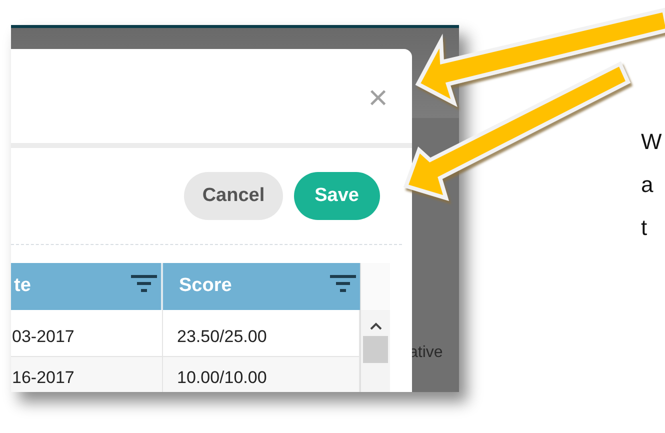  Describe the element at coordinates (221, 377) in the screenshot. I see `table-cell-text: 10.00/10.00` at that location.